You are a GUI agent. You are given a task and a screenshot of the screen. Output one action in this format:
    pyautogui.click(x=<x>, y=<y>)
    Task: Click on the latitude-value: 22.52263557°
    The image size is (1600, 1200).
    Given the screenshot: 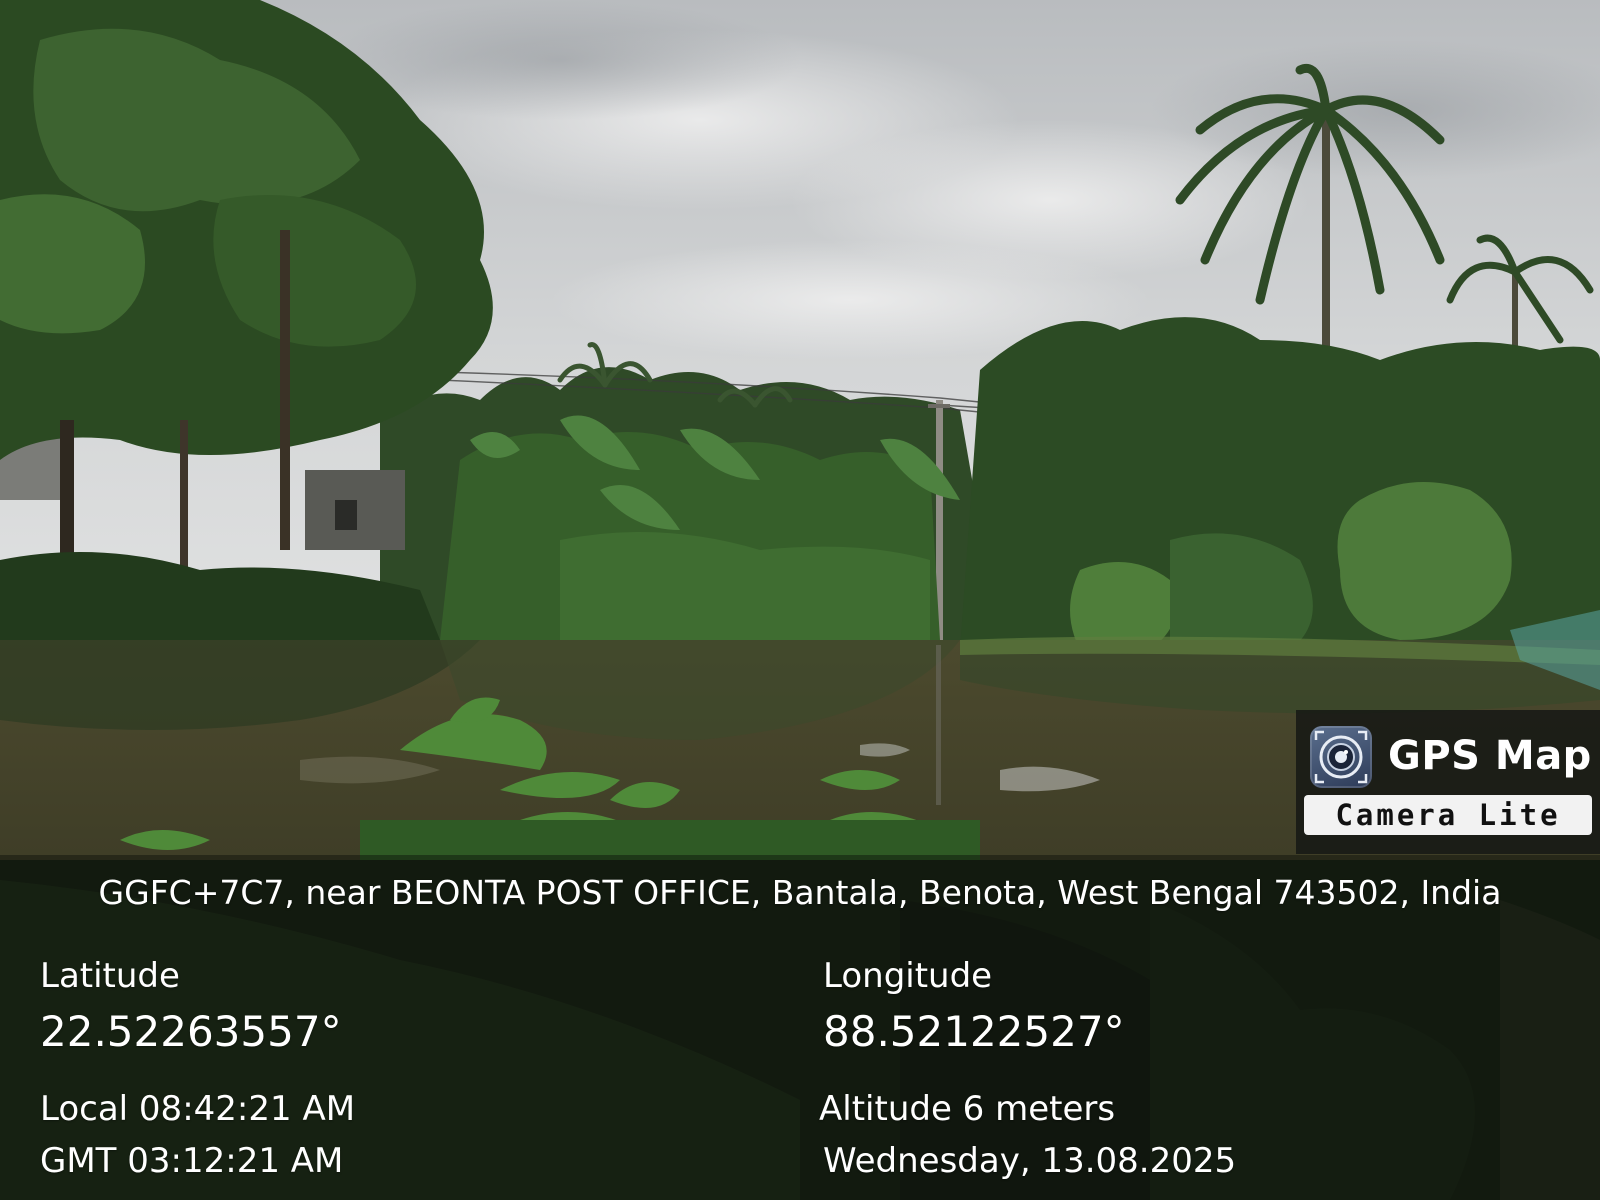 What is the action you would take?
    pyautogui.click(x=191, y=1031)
    